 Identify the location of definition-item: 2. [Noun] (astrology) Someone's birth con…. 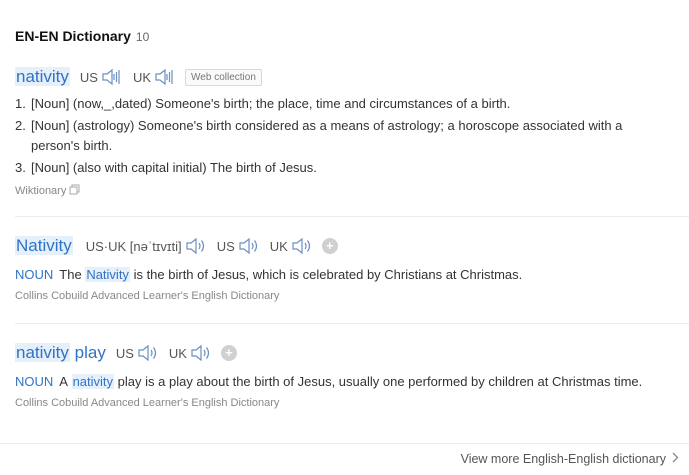
(319, 135).